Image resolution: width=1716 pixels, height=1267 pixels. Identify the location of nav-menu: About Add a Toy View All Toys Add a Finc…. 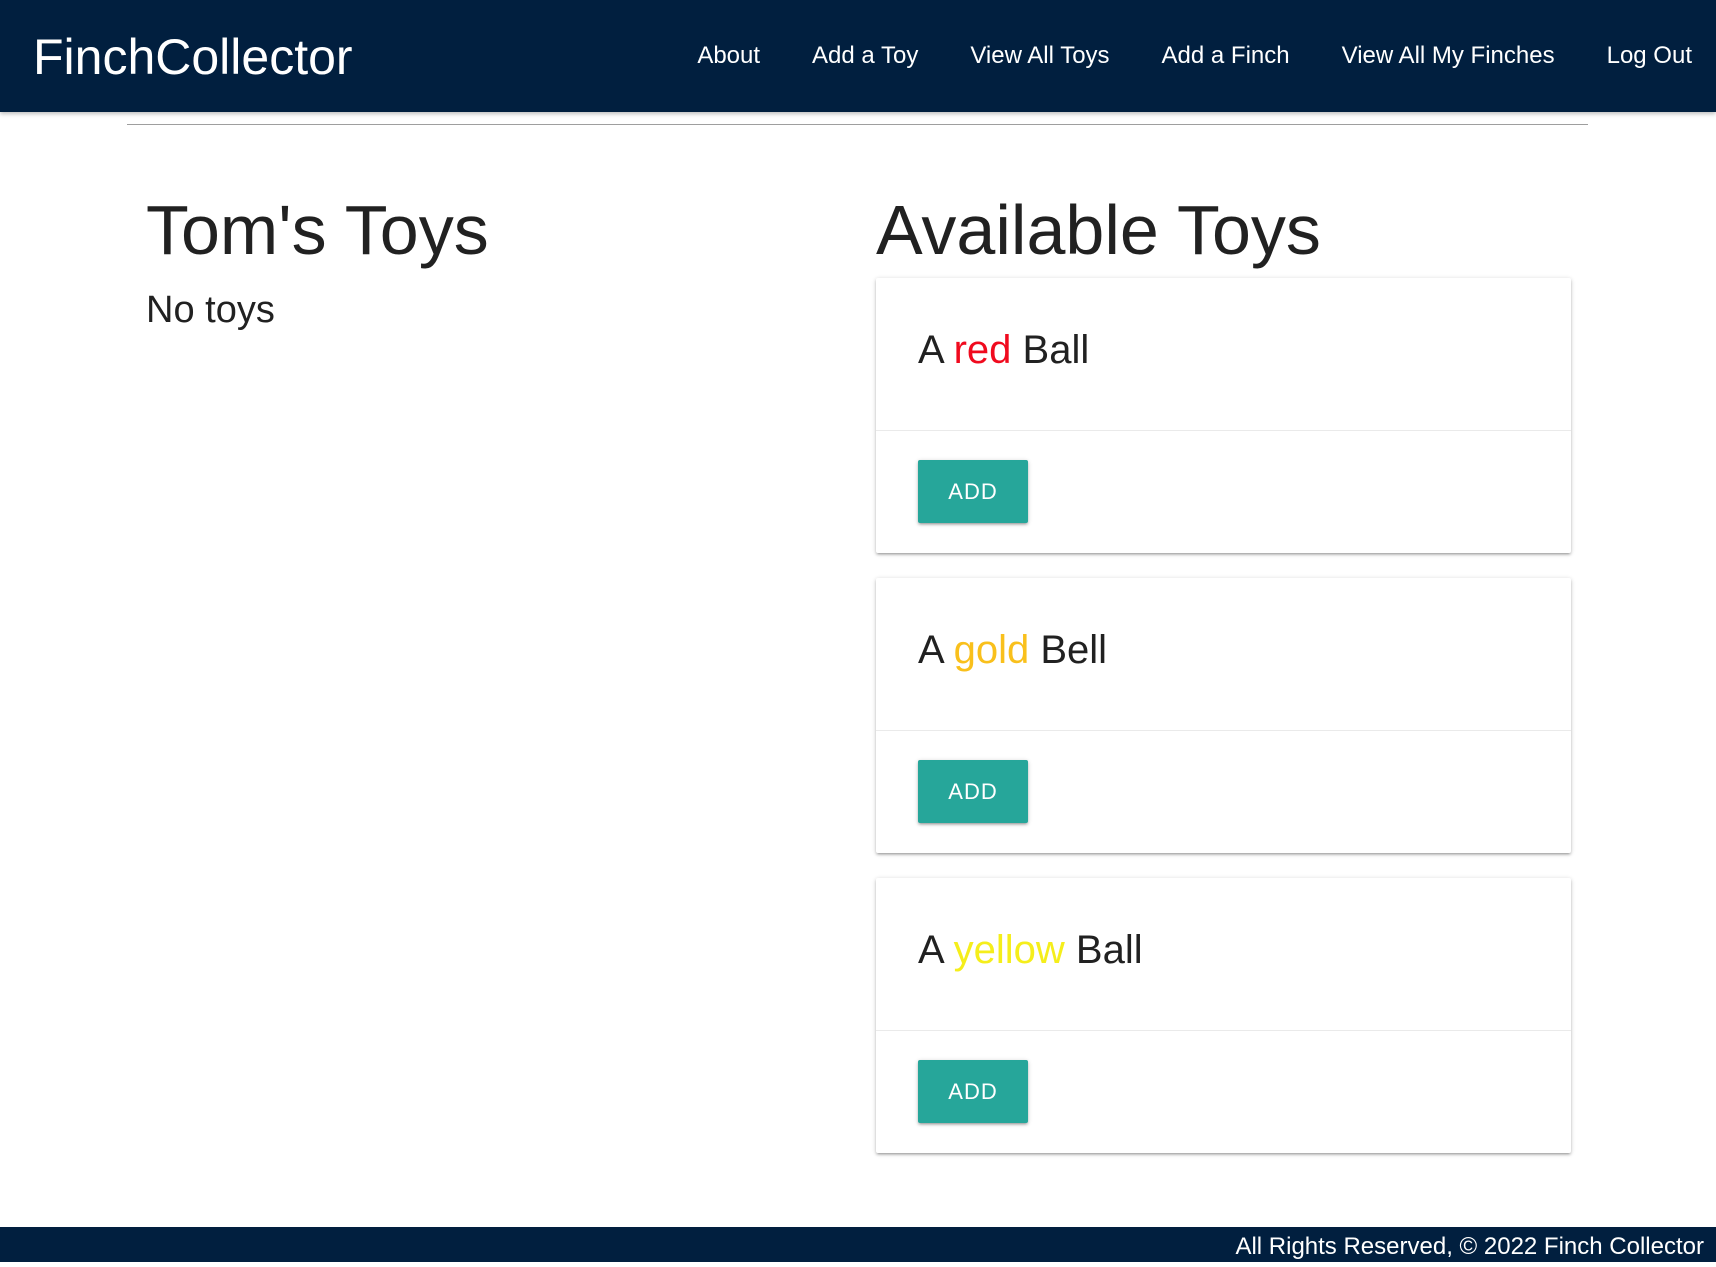
(1181, 56).